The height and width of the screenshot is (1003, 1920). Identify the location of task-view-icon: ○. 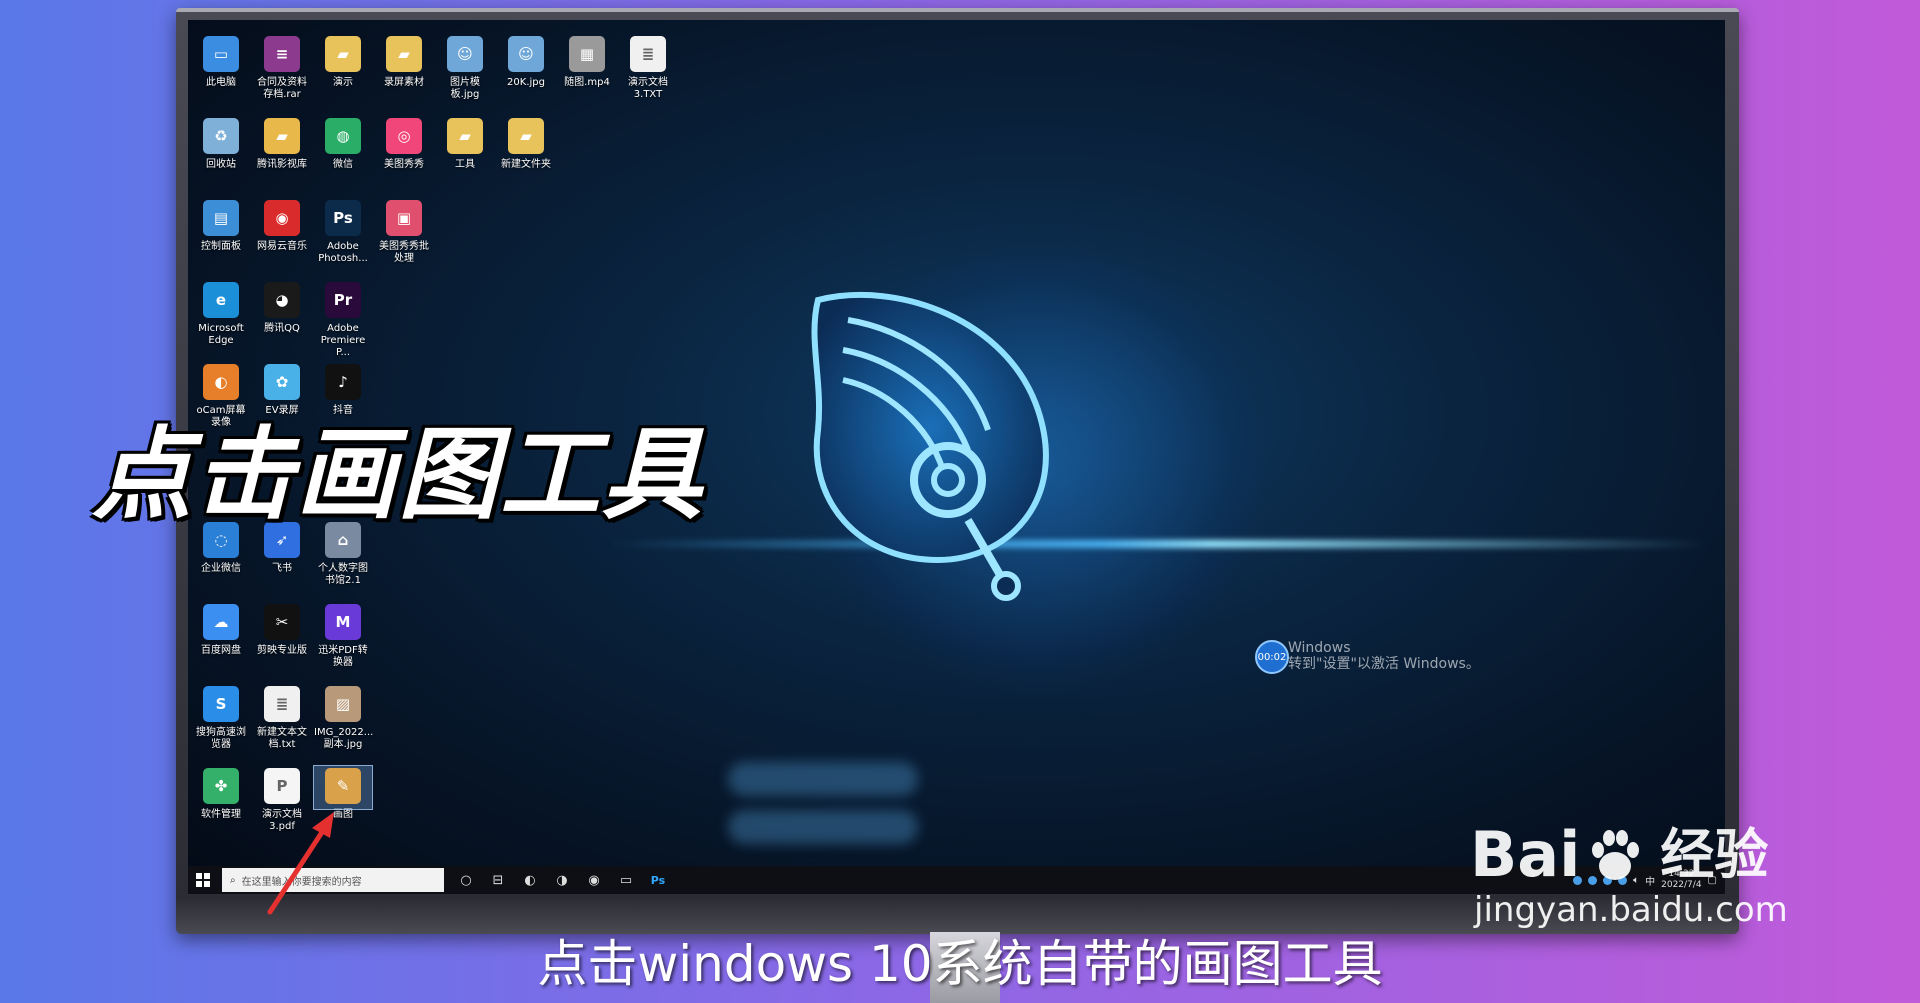
(466, 880).